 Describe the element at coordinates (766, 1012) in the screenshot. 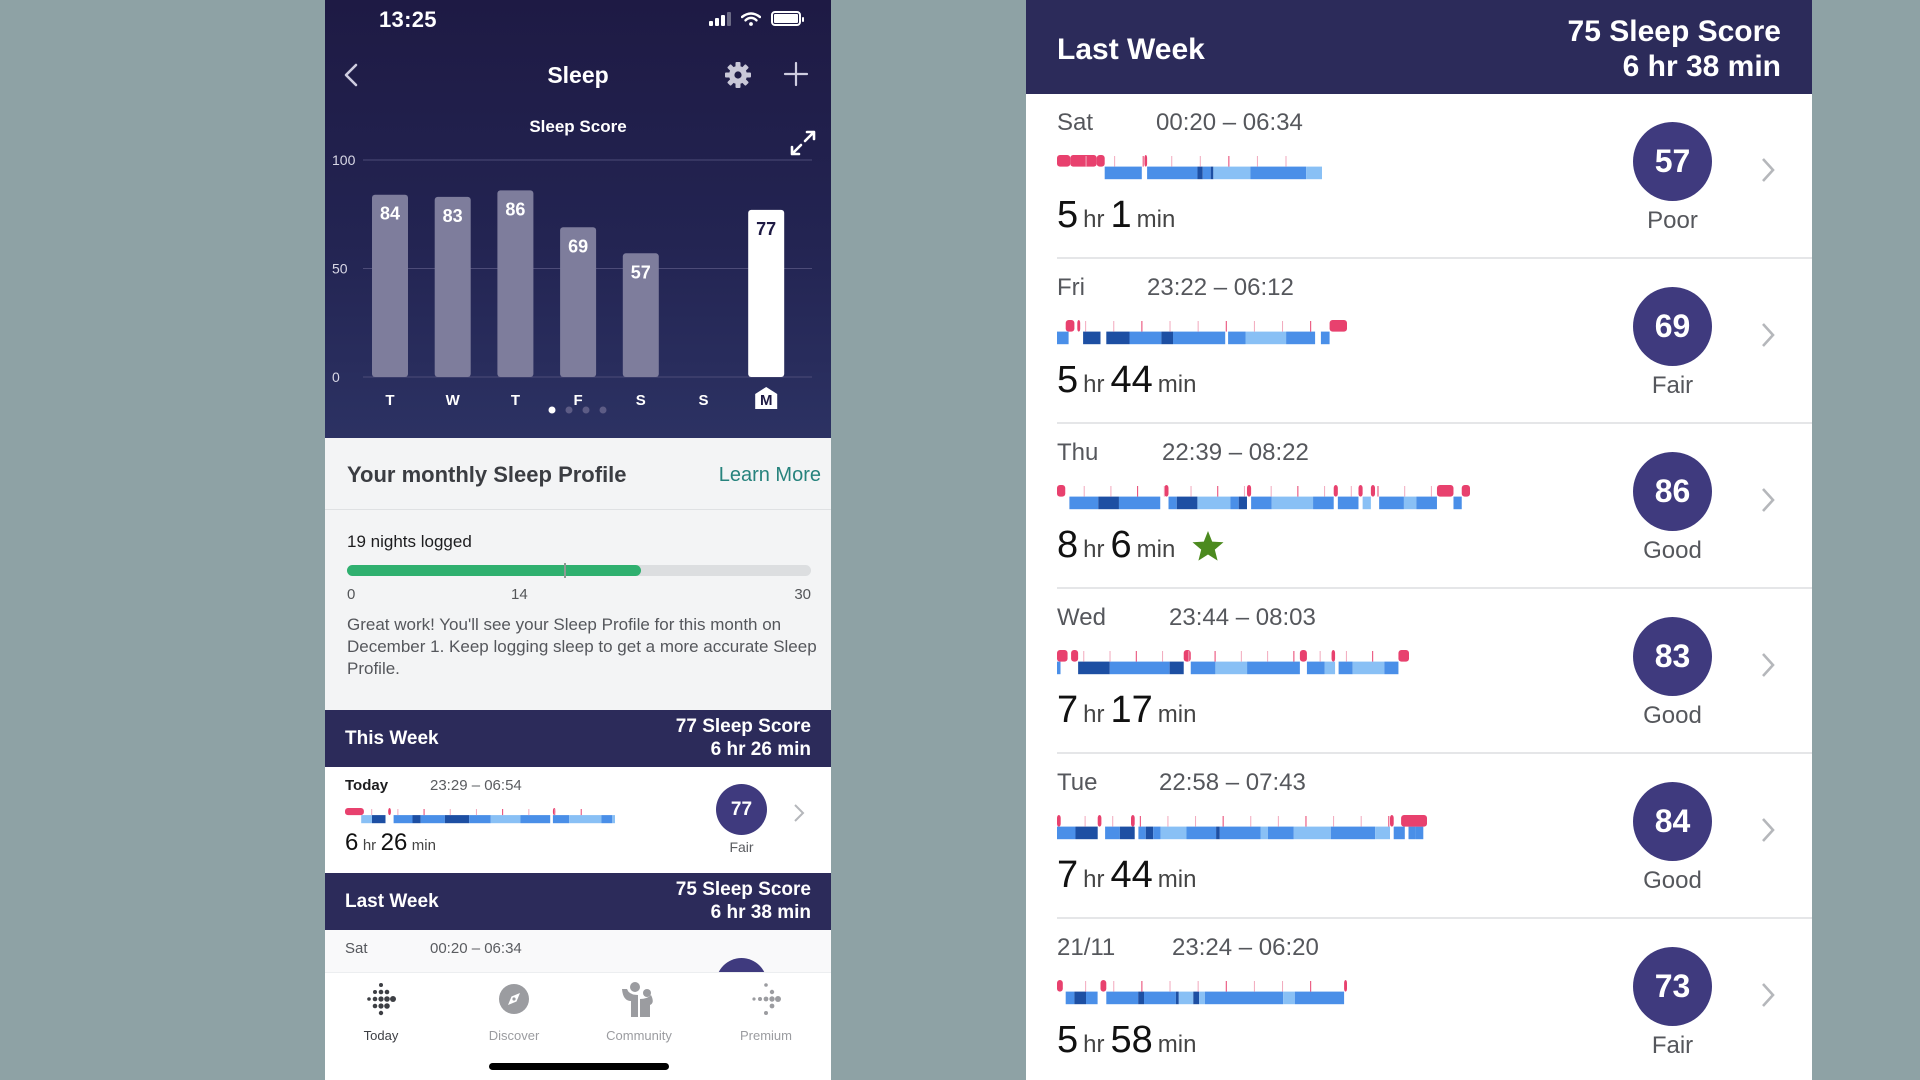

I see `tab-premium: Premium` at that location.